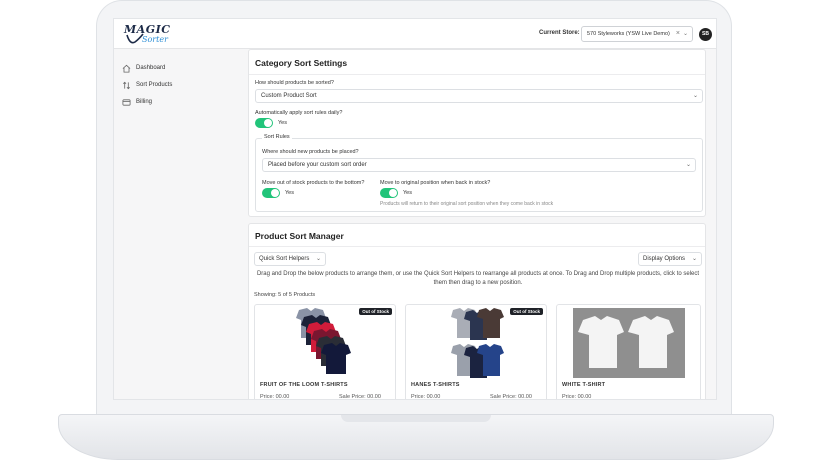 The image size is (828, 466). Describe the element at coordinates (479, 96) in the screenshot. I see `sort-method-select: Custom Product Sort ⌄` at that location.